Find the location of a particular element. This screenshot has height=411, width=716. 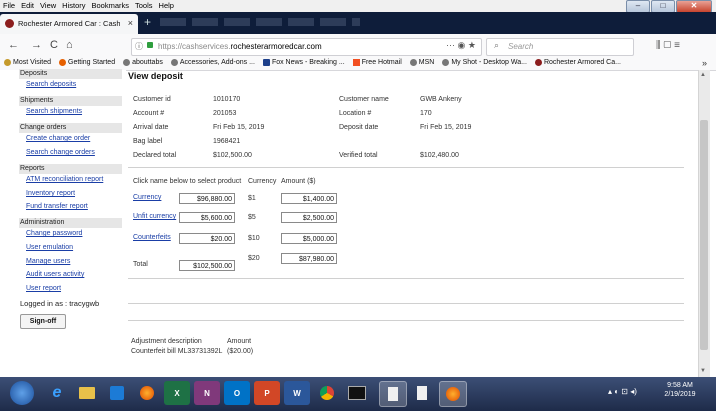

internet-explorer-icon: e is located at coordinates (57, 393).